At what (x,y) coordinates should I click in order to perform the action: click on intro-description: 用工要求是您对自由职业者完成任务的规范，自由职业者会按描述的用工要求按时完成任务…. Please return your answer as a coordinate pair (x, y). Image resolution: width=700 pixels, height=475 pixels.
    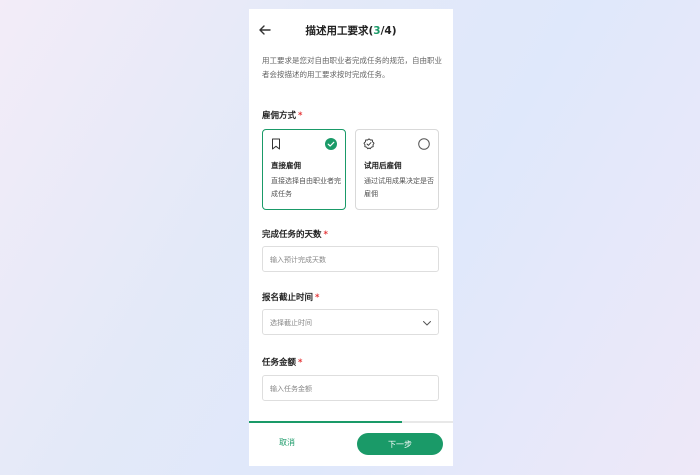
    Looking at the image, I should click on (352, 67).